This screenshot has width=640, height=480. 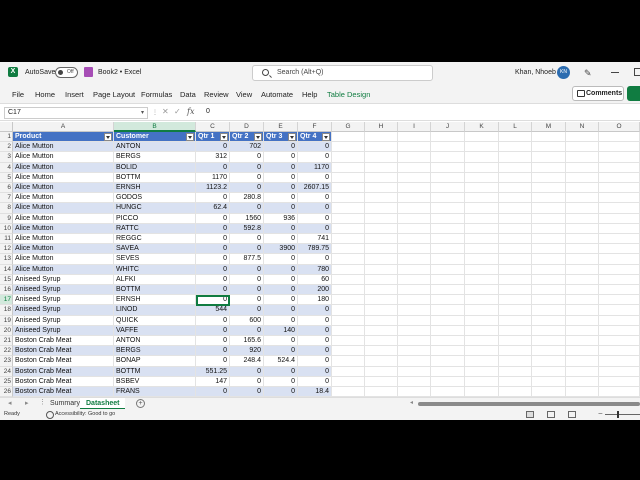 What do you see at coordinates (633, 93) in the screenshot?
I see `share-button` at bounding box center [633, 93].